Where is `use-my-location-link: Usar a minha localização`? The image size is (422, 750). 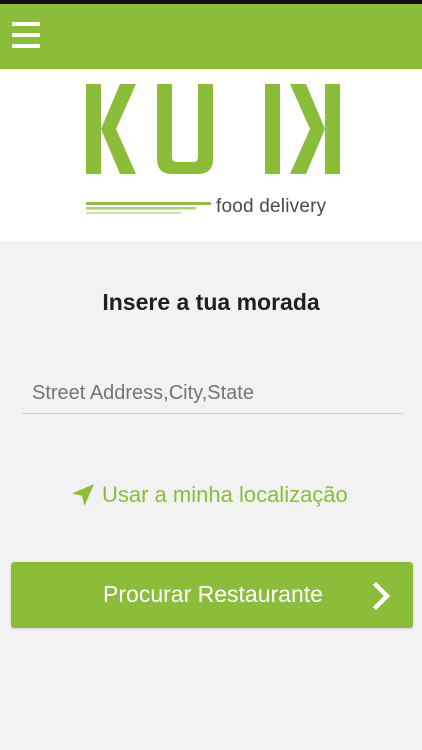
use-my-location-link: Usar a minha localização is located at coordinates (209, 495).